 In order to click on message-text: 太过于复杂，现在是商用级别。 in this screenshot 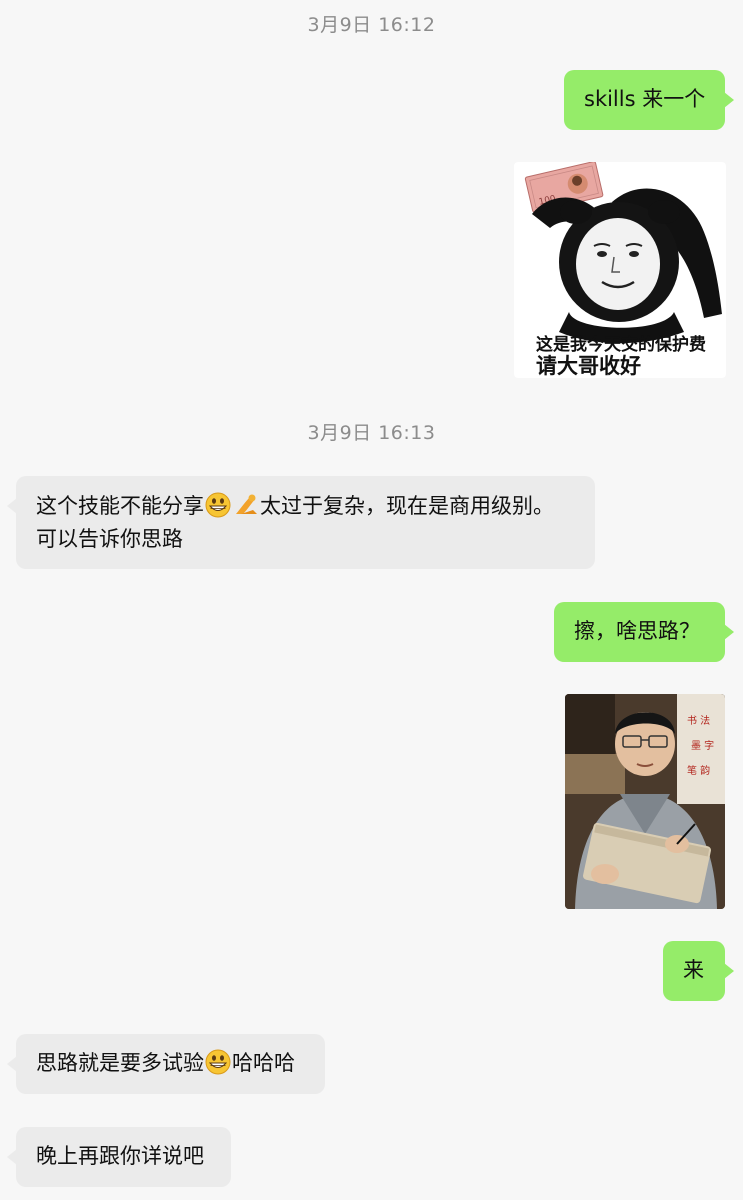, I will do `click(407, 506)`.